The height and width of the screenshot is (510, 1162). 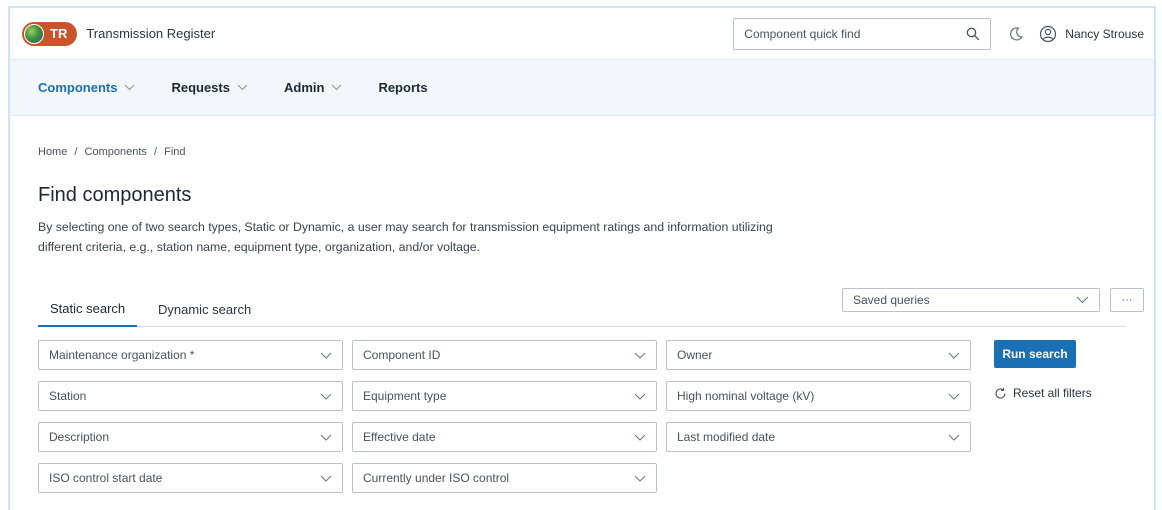 I want to click on quick-find-input, so click(x=844, y=34).